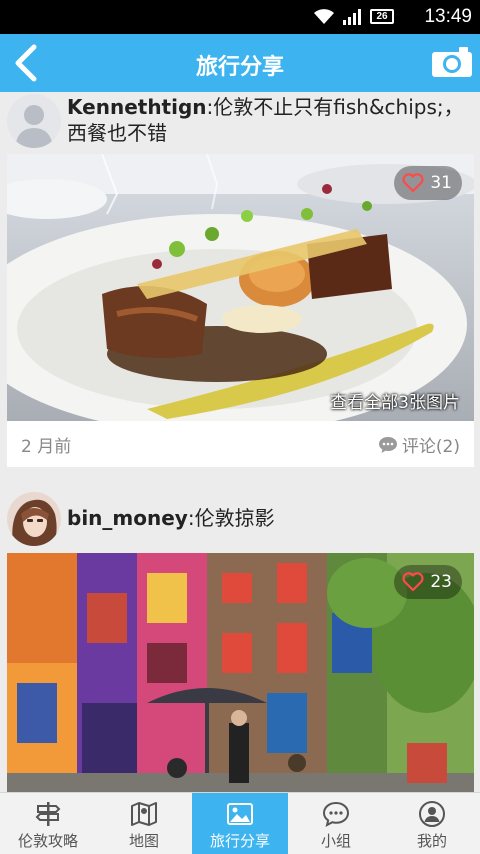 The width and height of the screenshot is (480, 854). What do you see at coordinates (239, 67) in the screenshot?
I see `page-title: 旅行分享` at bounding box center [239, 67].